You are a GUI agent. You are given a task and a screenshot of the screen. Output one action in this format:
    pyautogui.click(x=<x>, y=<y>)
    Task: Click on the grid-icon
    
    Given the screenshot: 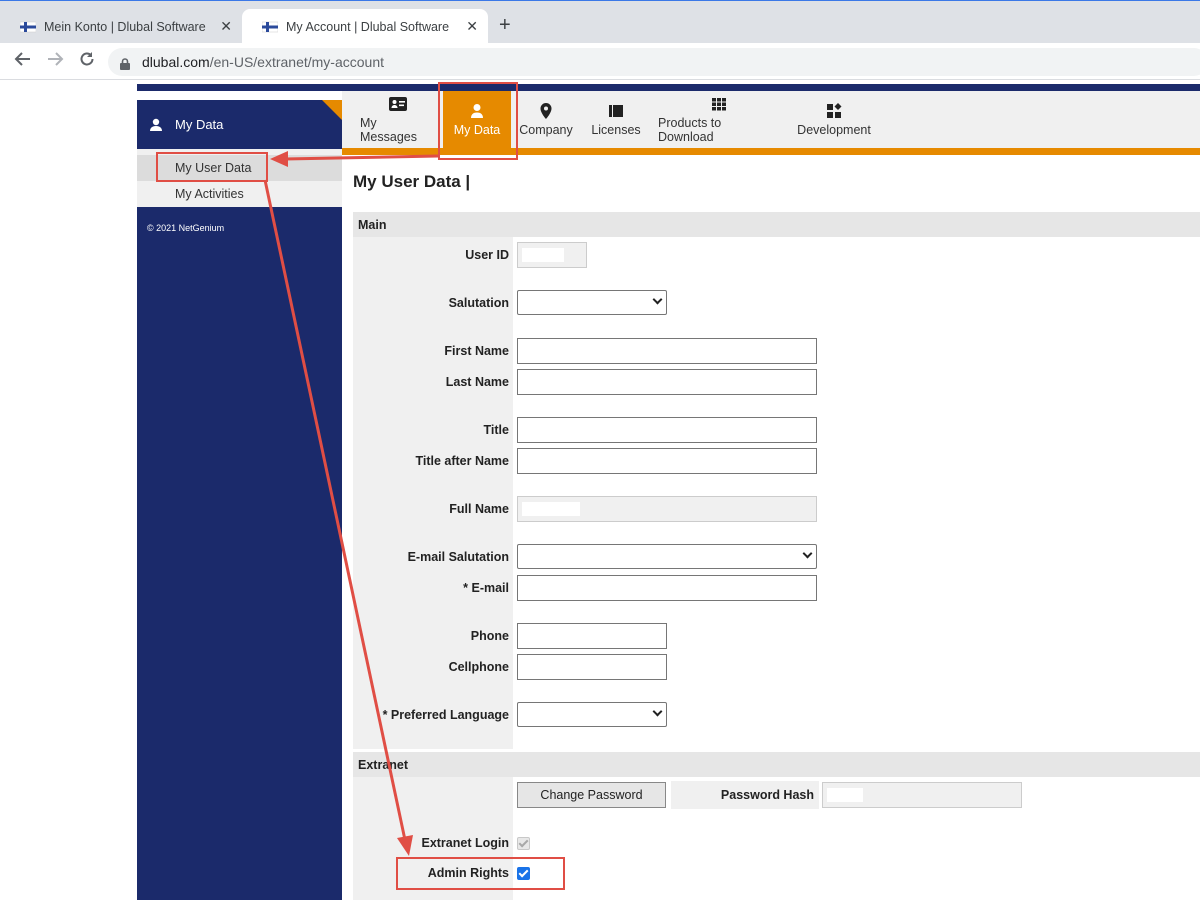 What is the action you would take?
    pyautogui.click(x=719, y=104)
    